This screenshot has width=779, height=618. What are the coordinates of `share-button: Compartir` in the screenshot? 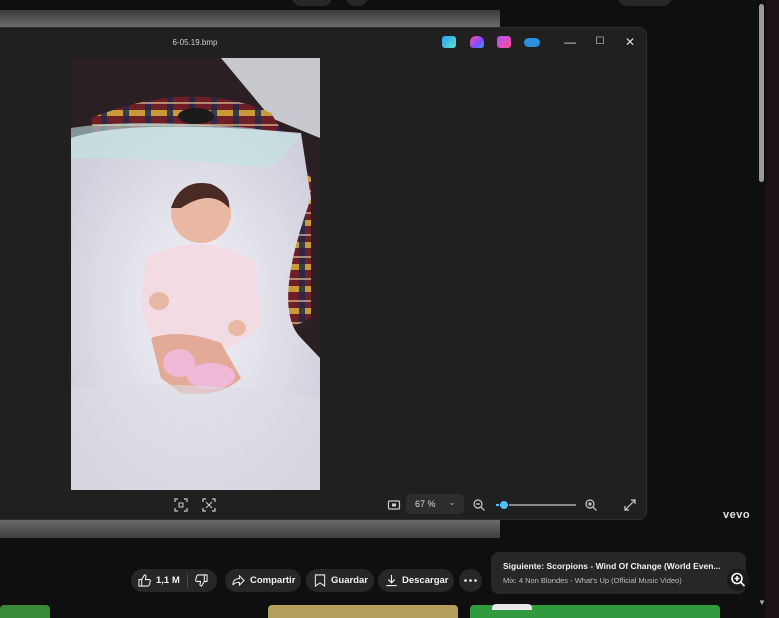 It's located at (263, 580).